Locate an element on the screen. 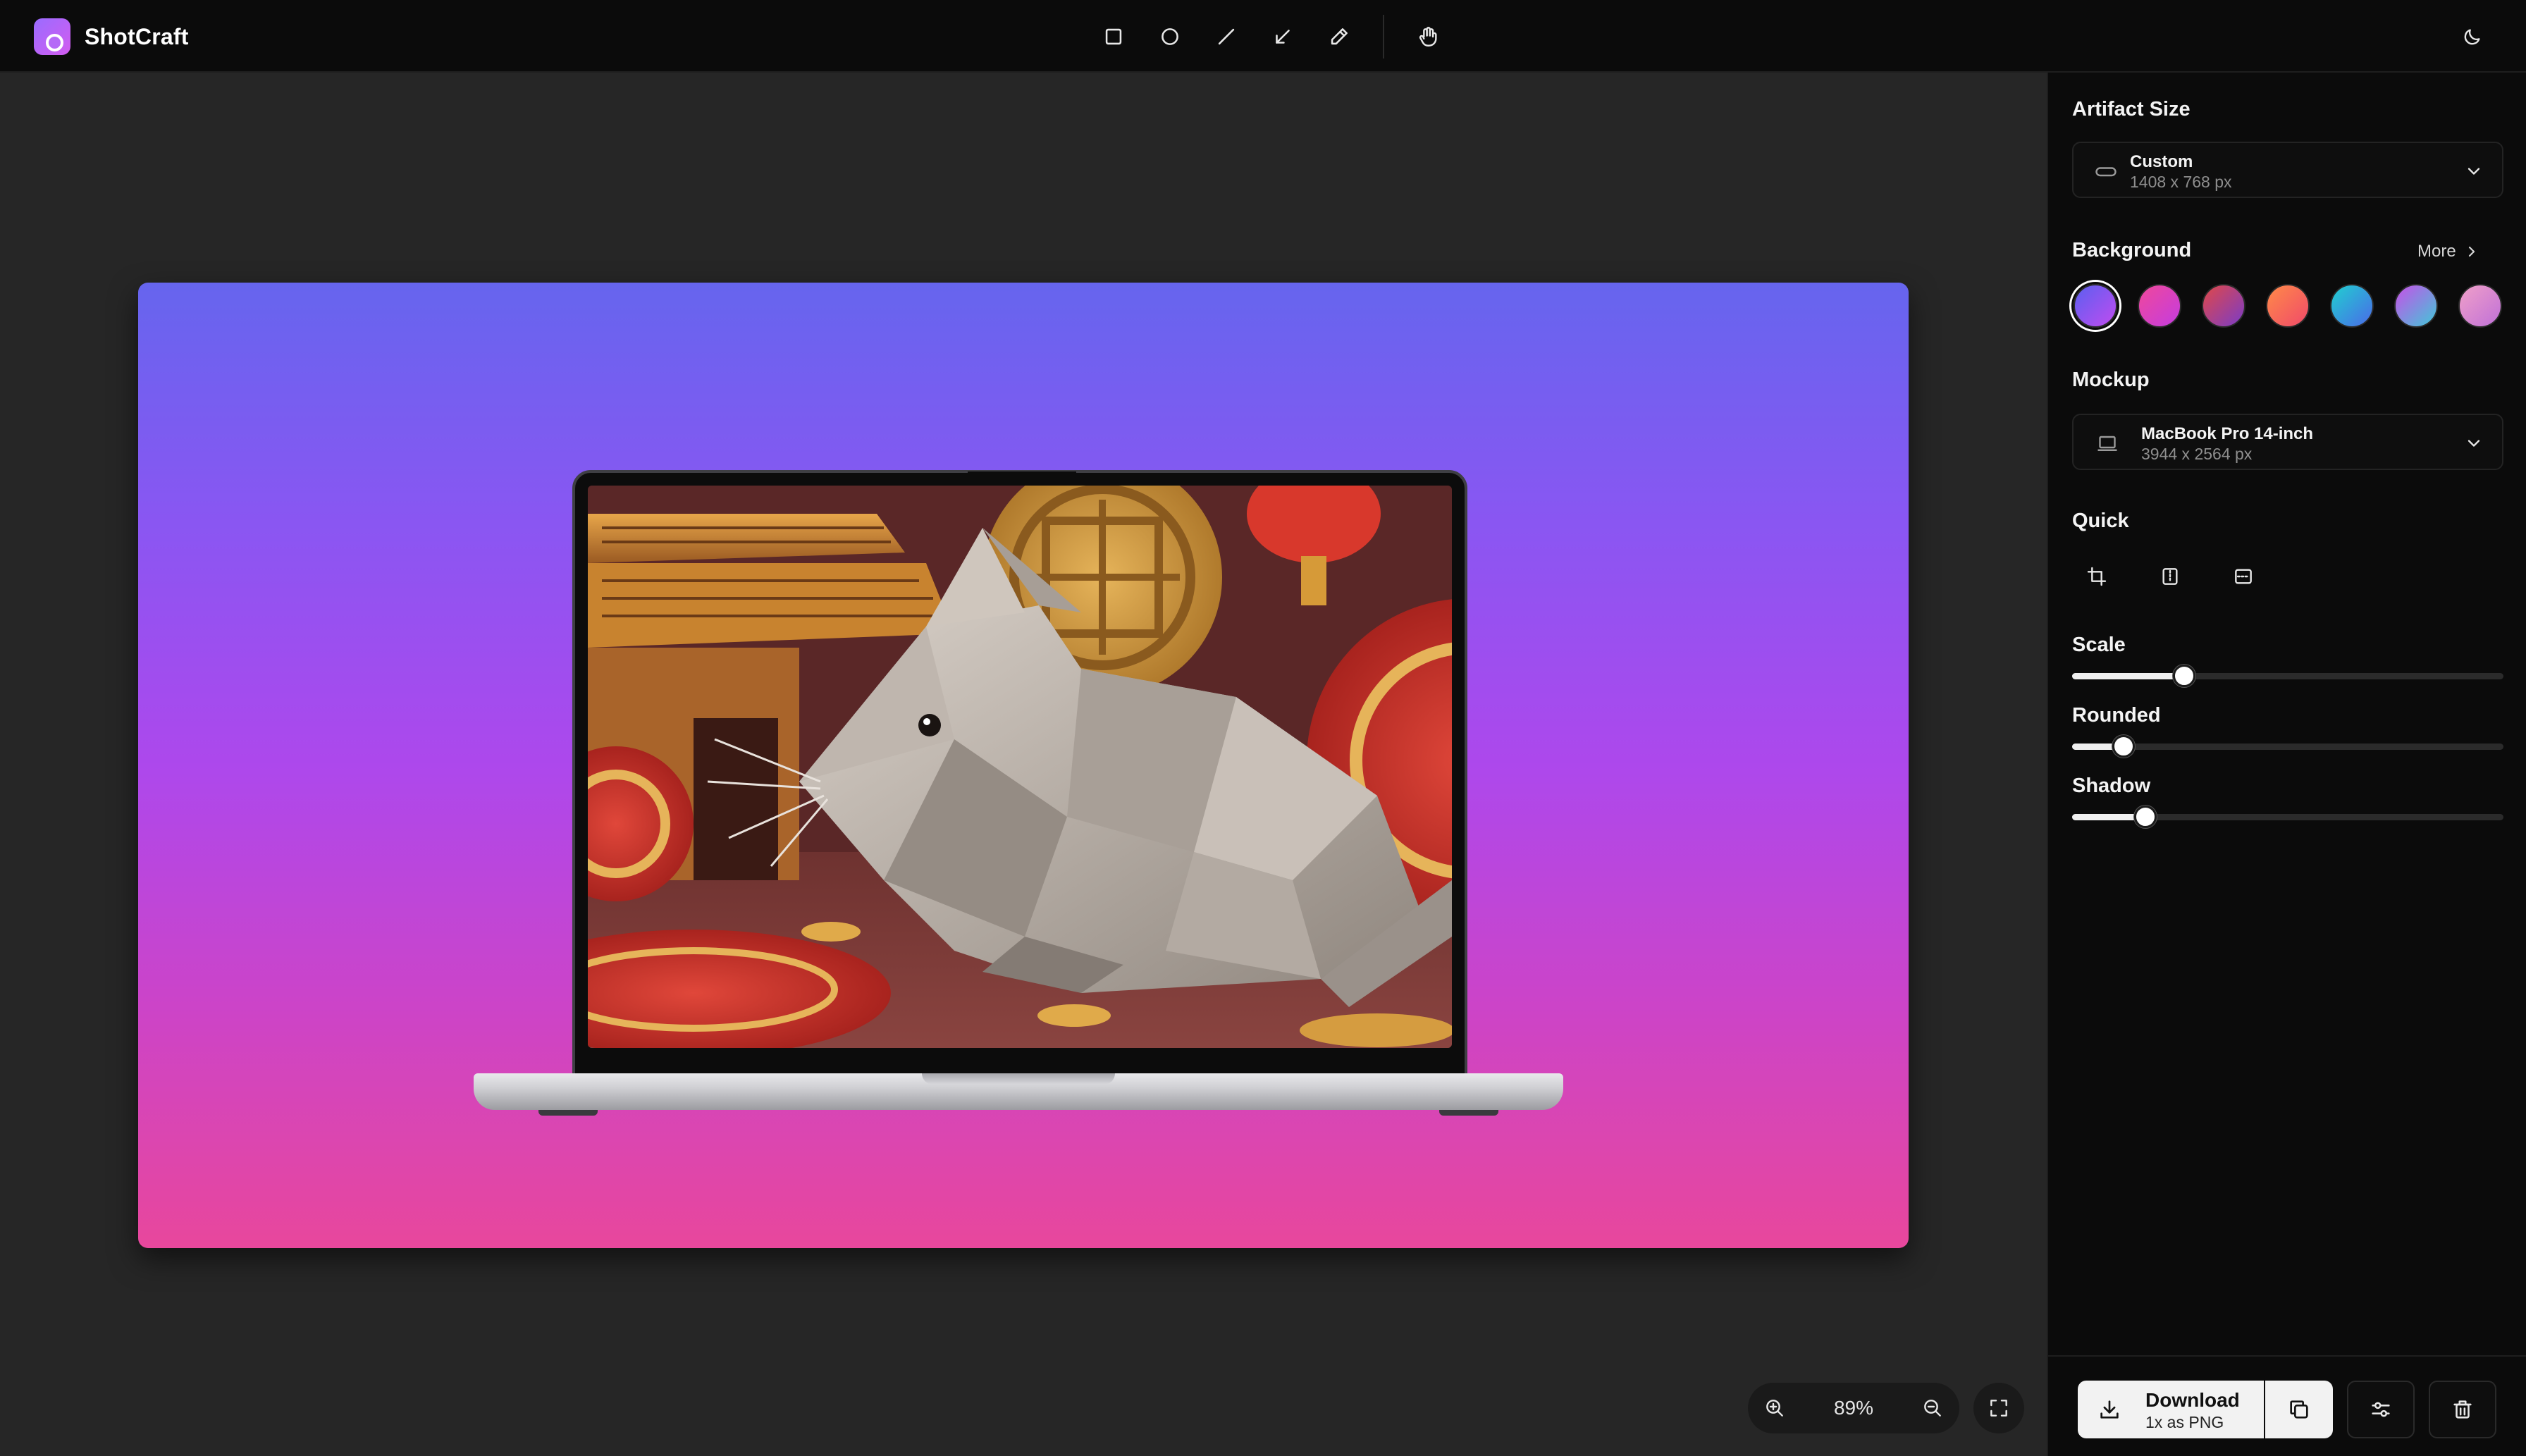 This screenshot has height=1456, width=2526. artifact-size-value: Custom is located at coordinates (2161, 161).